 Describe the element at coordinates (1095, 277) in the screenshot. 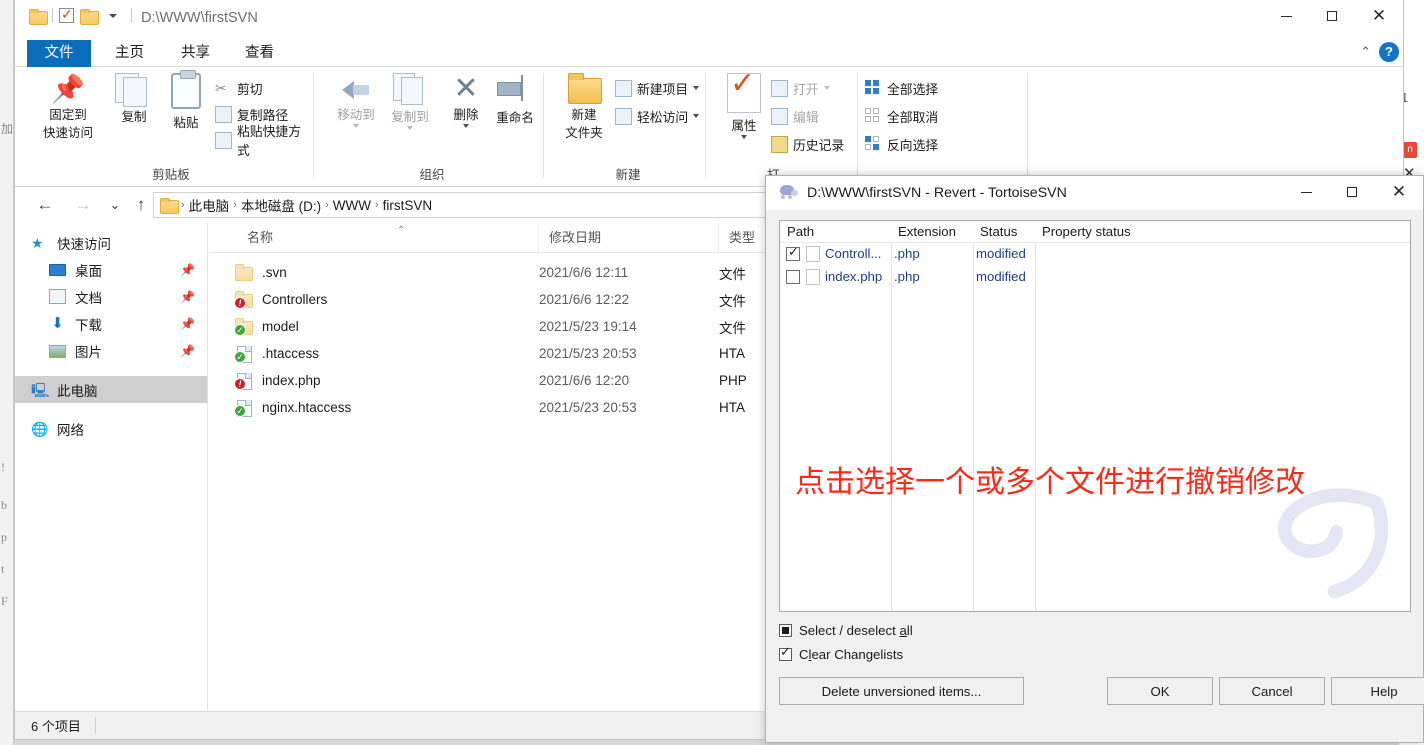

I see `list-item: index.php .php modified` at that location.